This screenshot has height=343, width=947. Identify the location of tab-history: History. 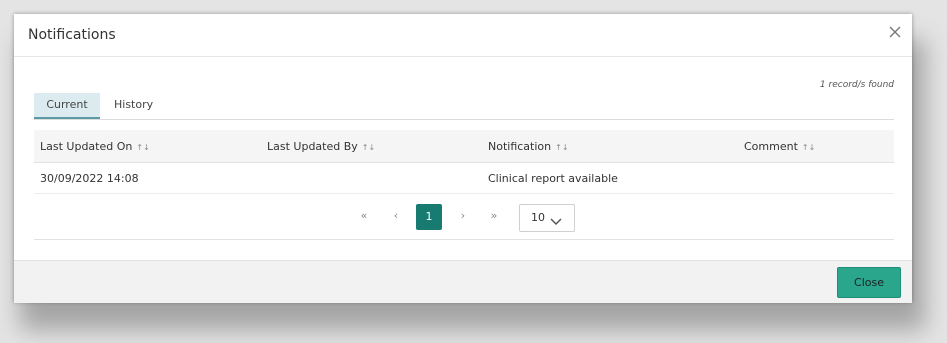
(133, 105).